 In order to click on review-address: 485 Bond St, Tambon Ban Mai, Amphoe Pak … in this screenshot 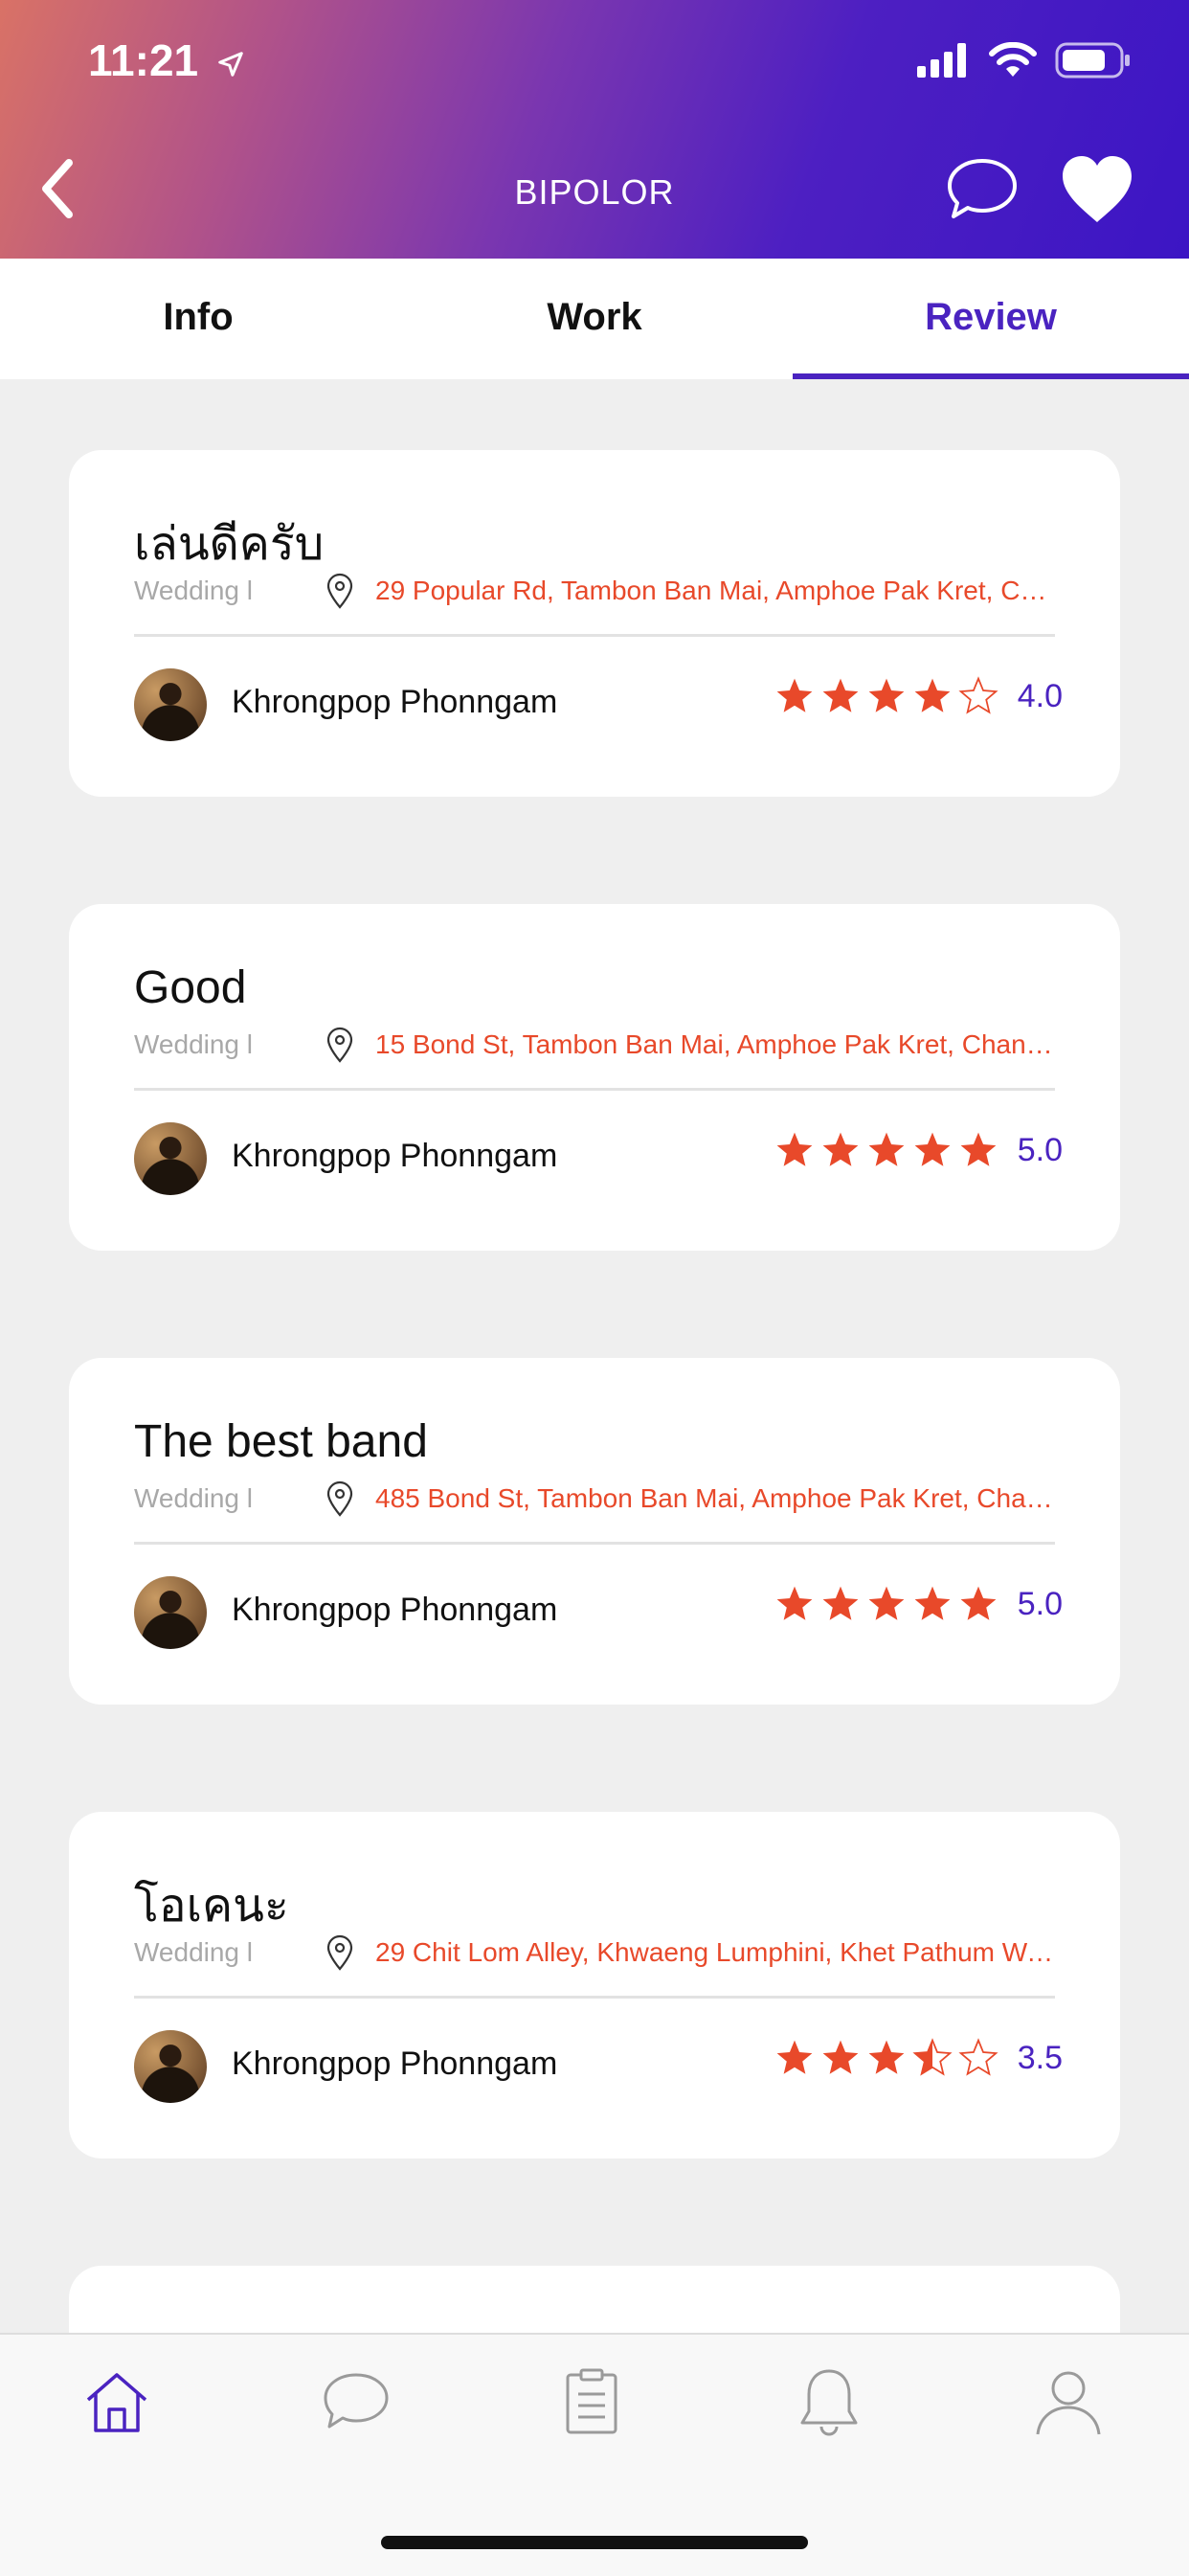, I will do `click(715, 1498)`.